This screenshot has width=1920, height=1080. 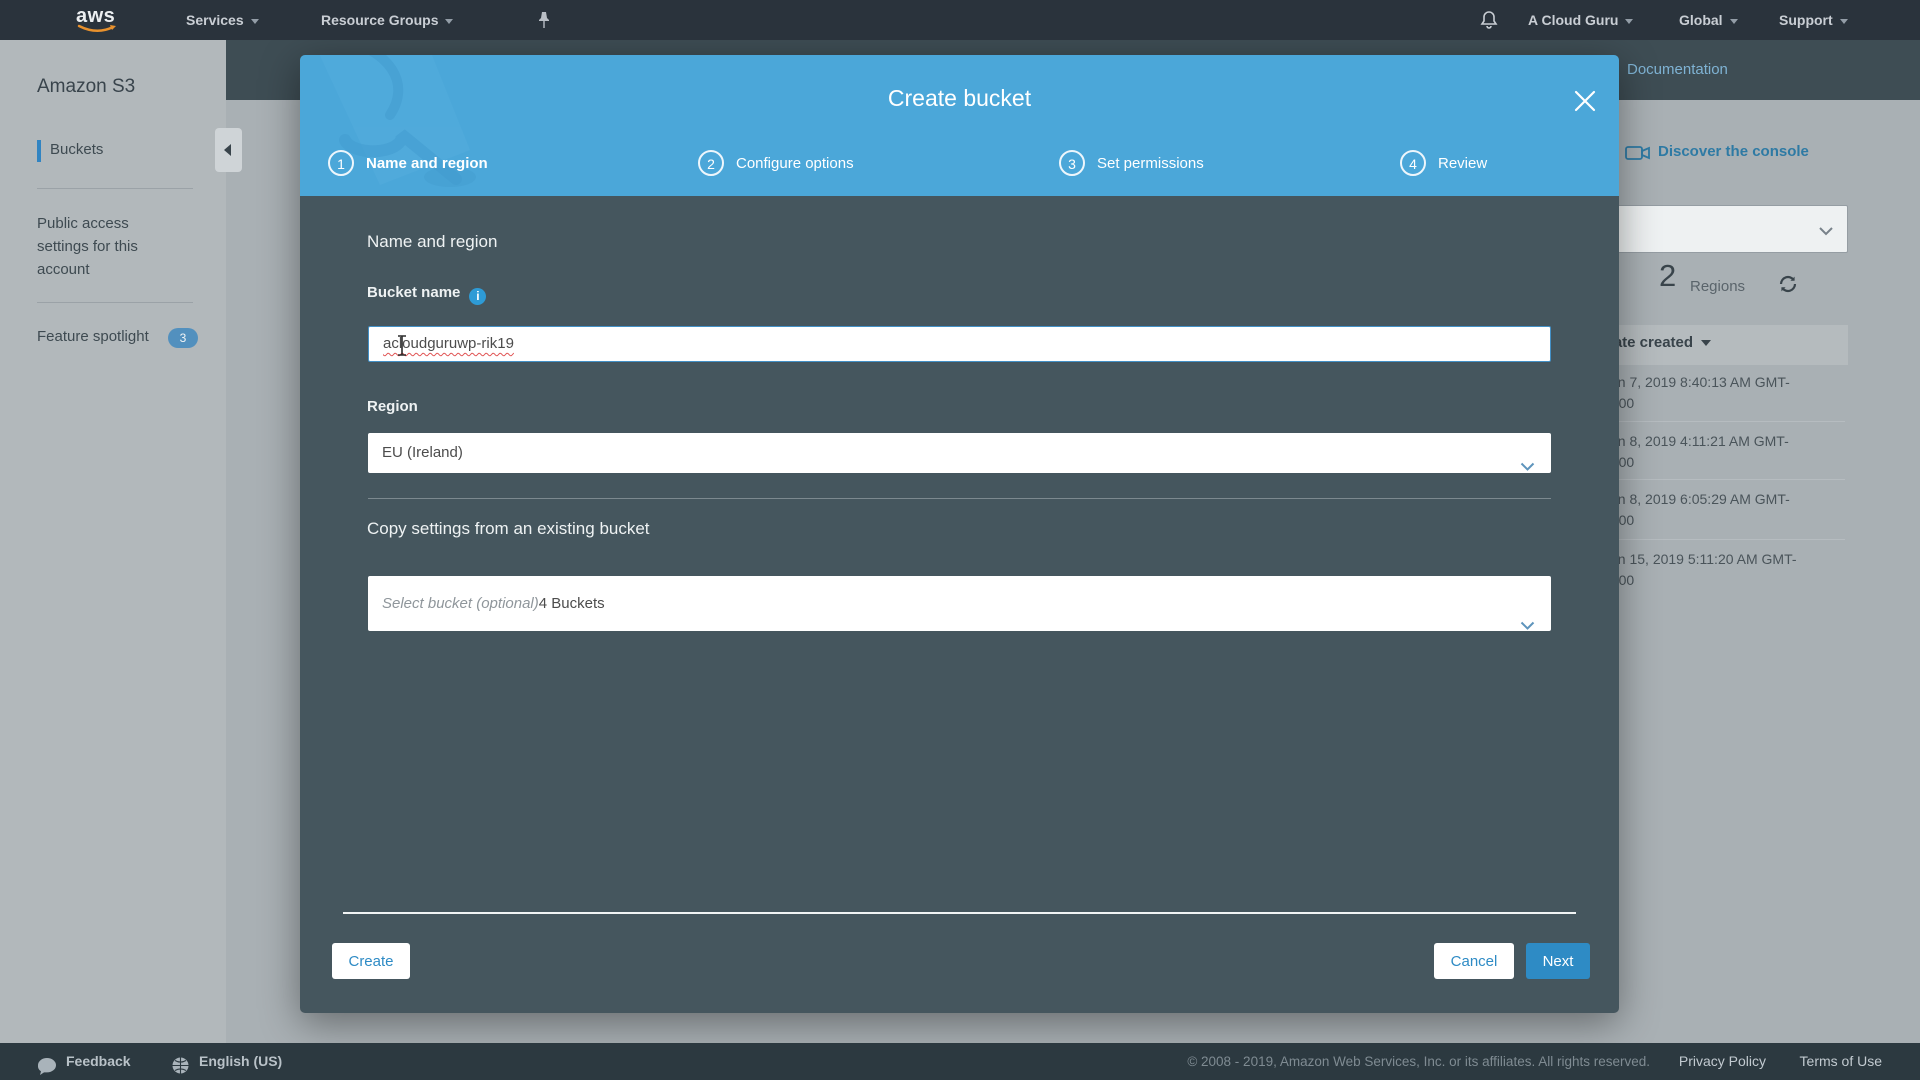 What do you see at coordinates (47, 1066) in the screenshot?
I see `feedback-icon` at bounding box center [47, 1066].